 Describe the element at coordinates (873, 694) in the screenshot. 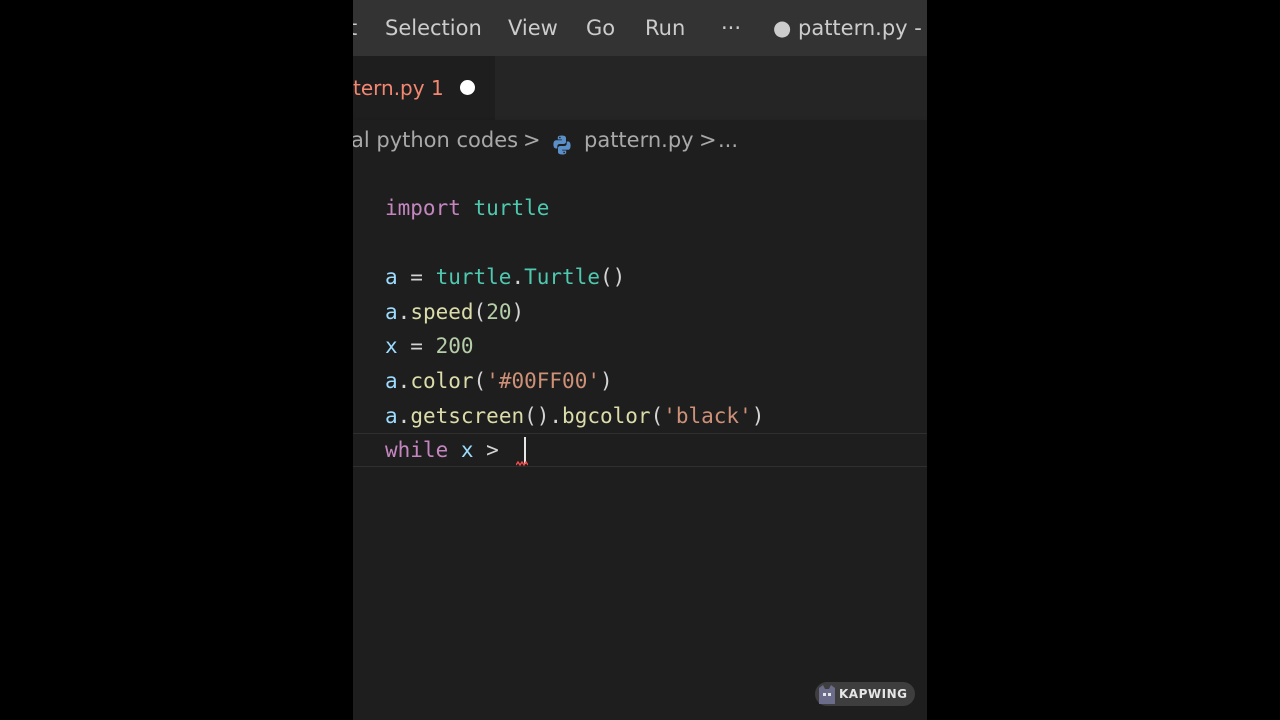

I see `watermark-text: KAPWING` at that location.